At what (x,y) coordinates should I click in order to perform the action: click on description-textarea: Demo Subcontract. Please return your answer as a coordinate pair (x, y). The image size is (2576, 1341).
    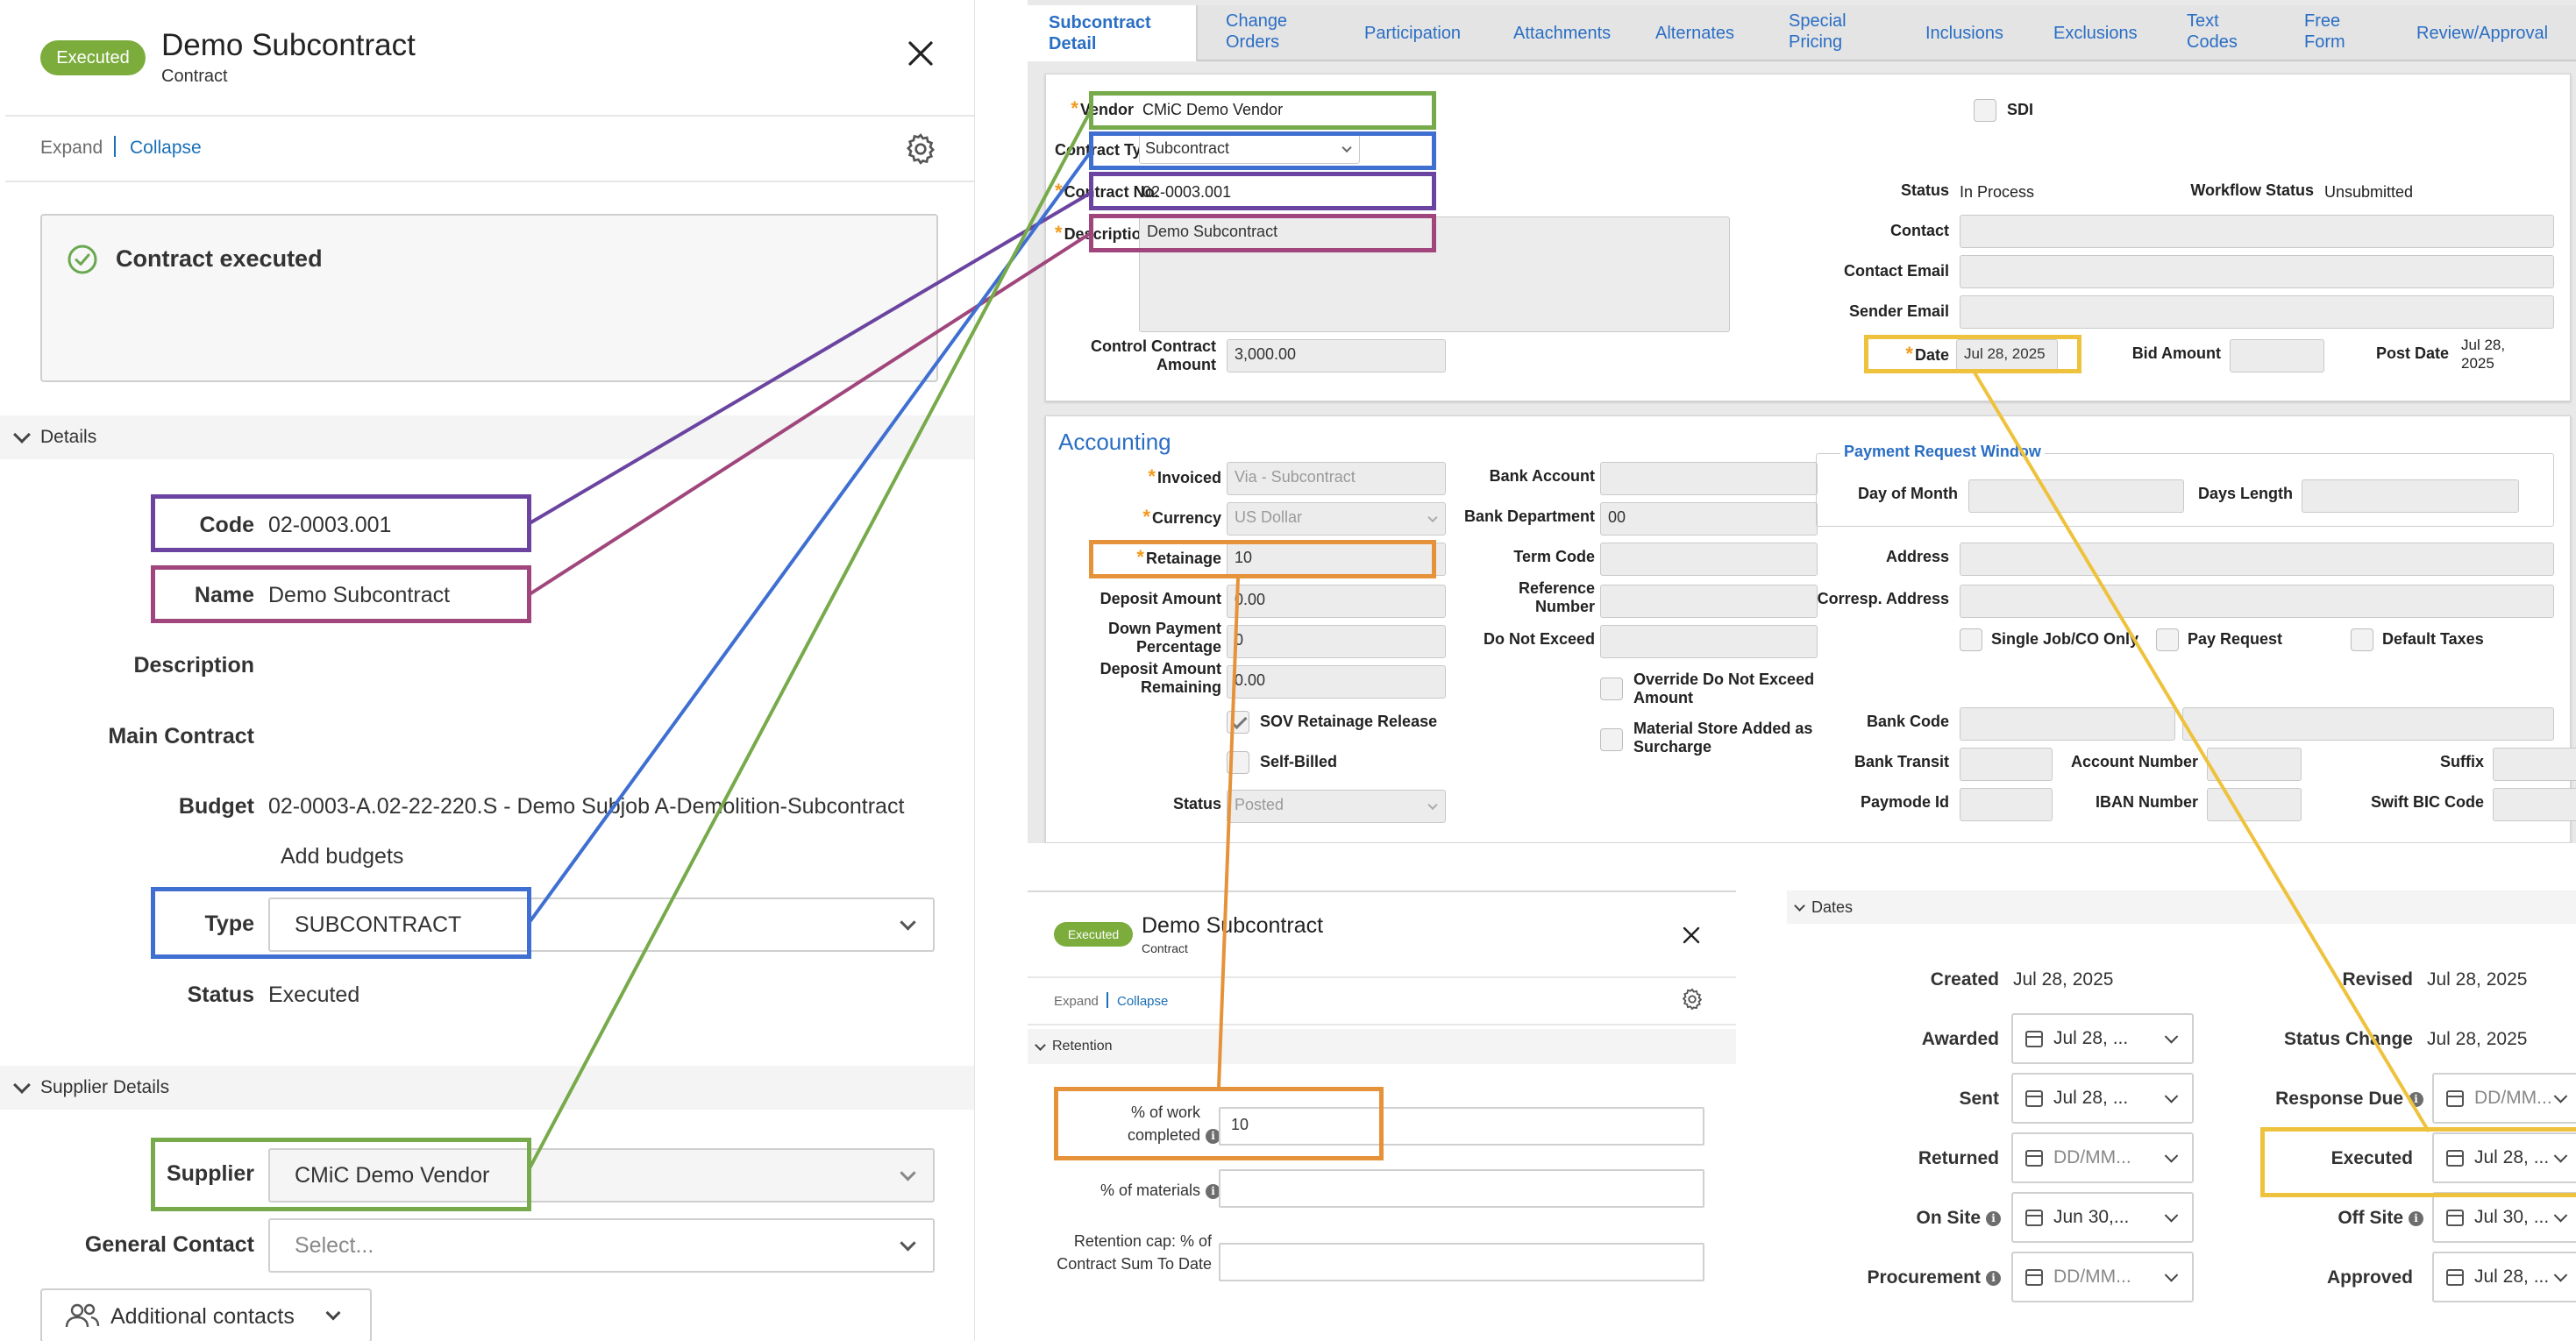
    Looking at the image, I should click on (1434, 274).